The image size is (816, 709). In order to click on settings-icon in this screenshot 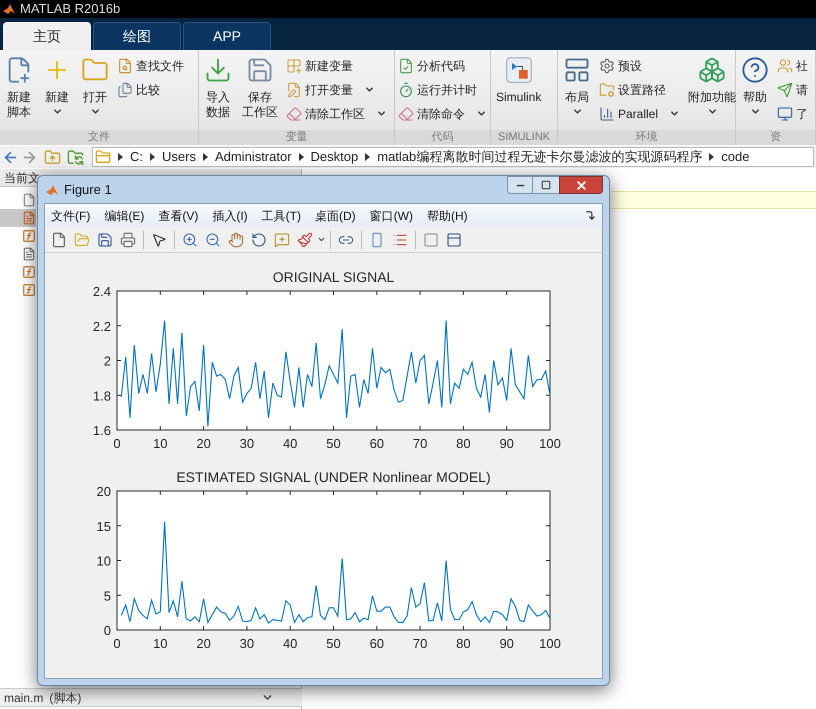, I will do `click(607, 66)`.